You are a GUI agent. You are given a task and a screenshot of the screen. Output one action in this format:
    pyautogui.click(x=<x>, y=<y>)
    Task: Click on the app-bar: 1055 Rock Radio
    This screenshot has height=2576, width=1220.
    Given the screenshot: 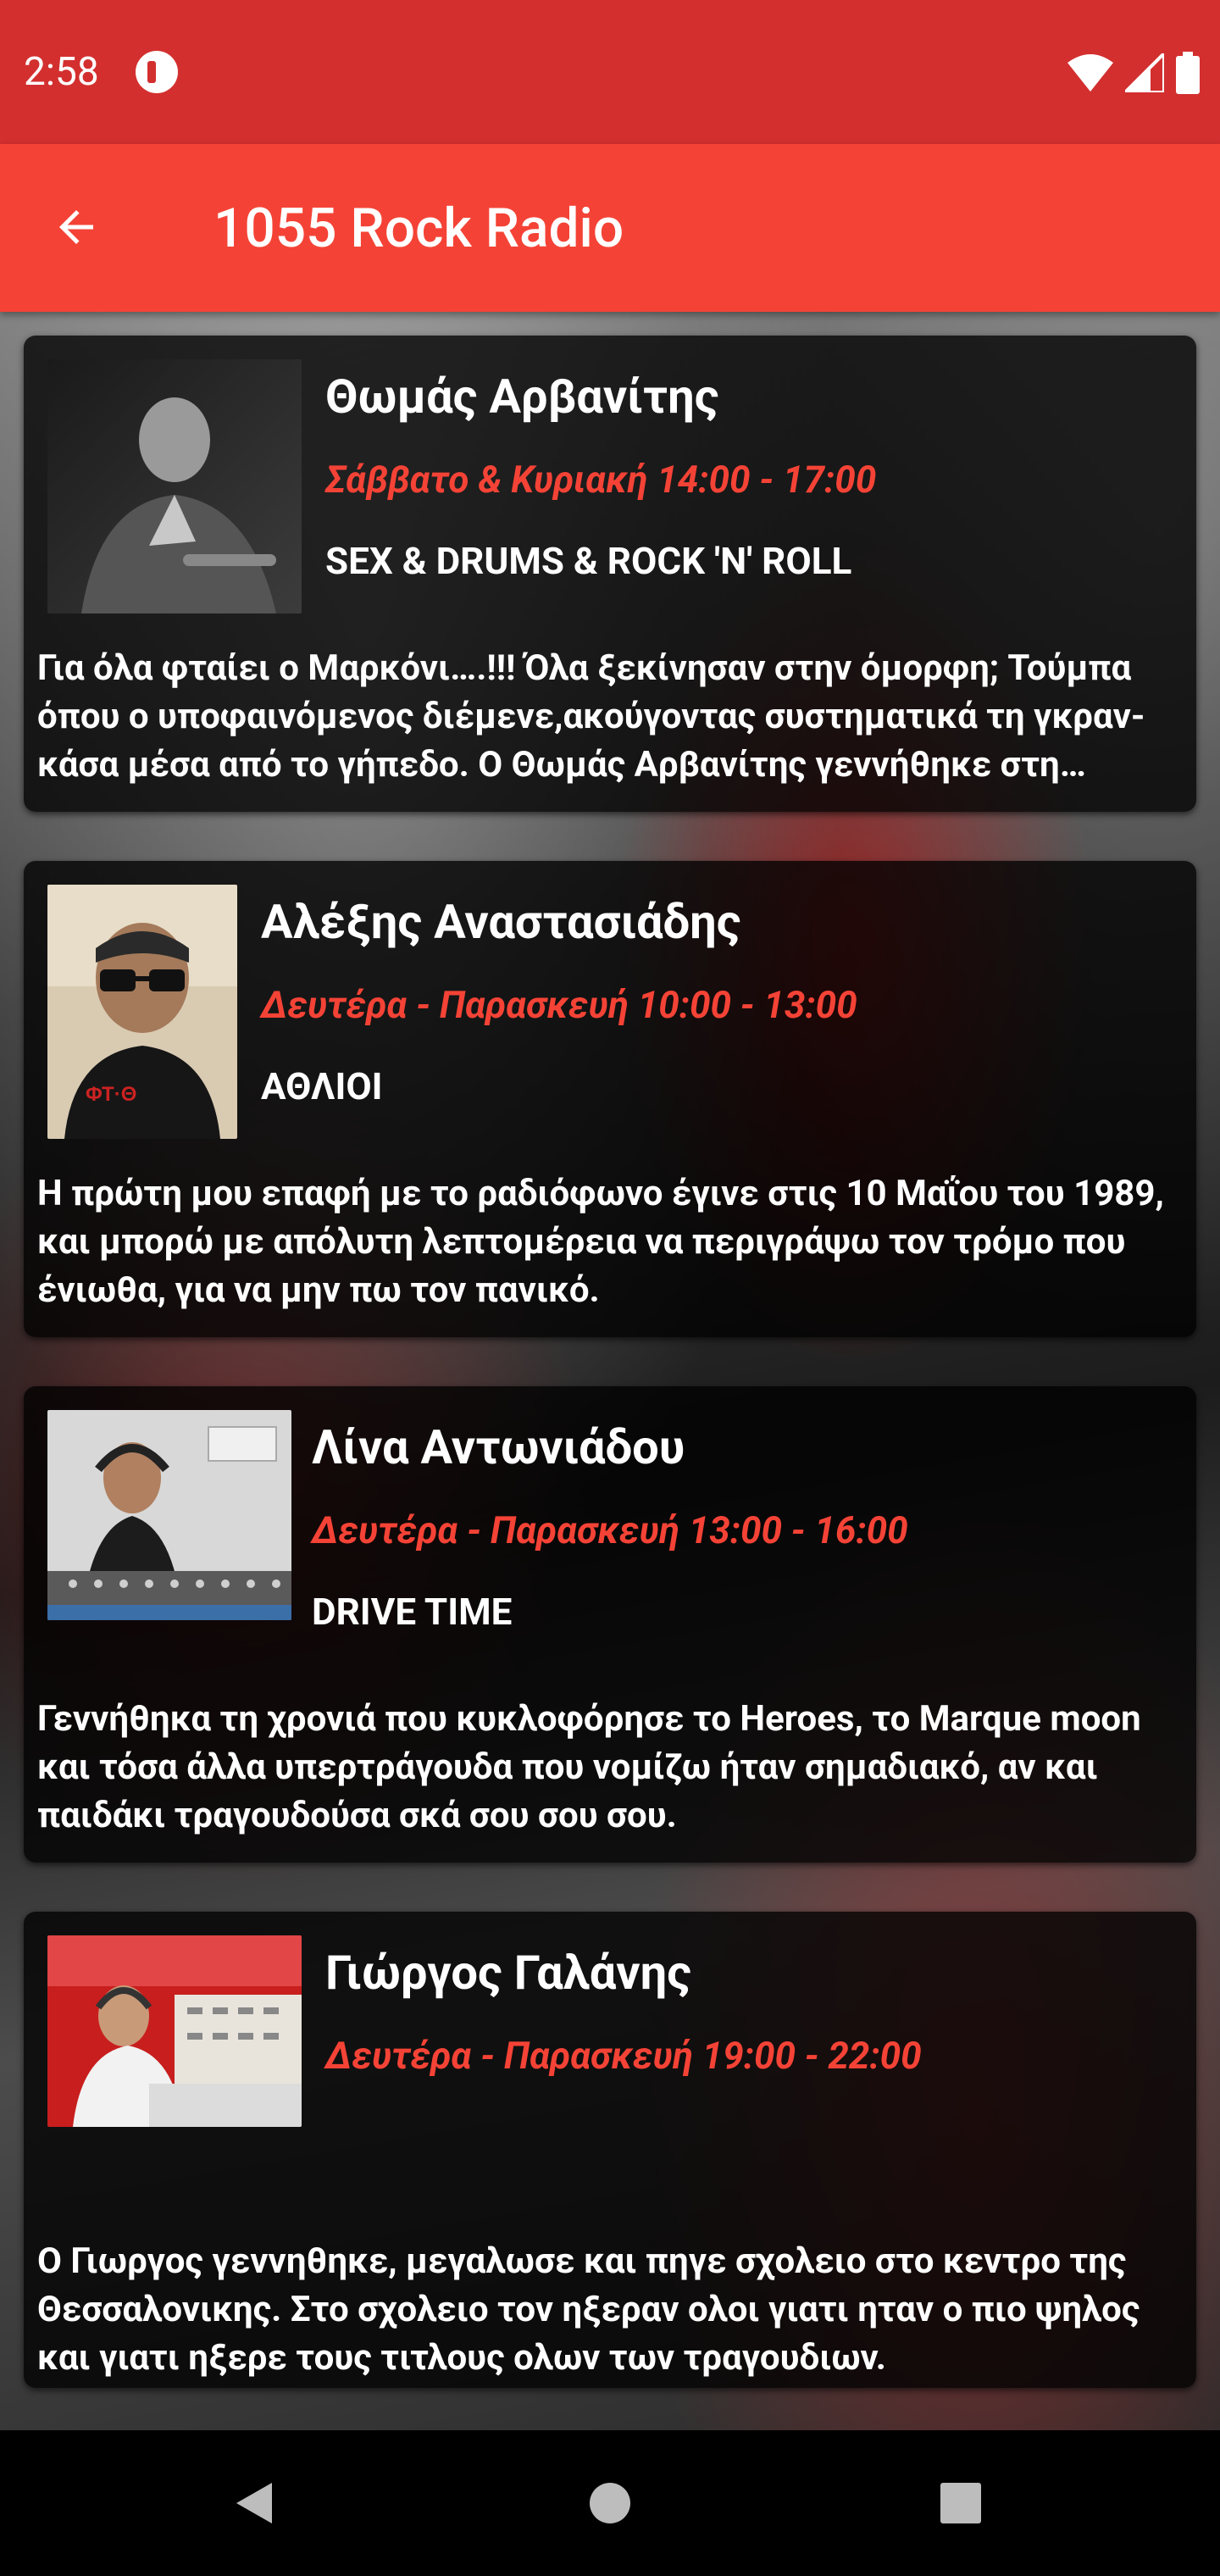 What is the action you would take?
    pyautogui.click(x=610, y=228)
    